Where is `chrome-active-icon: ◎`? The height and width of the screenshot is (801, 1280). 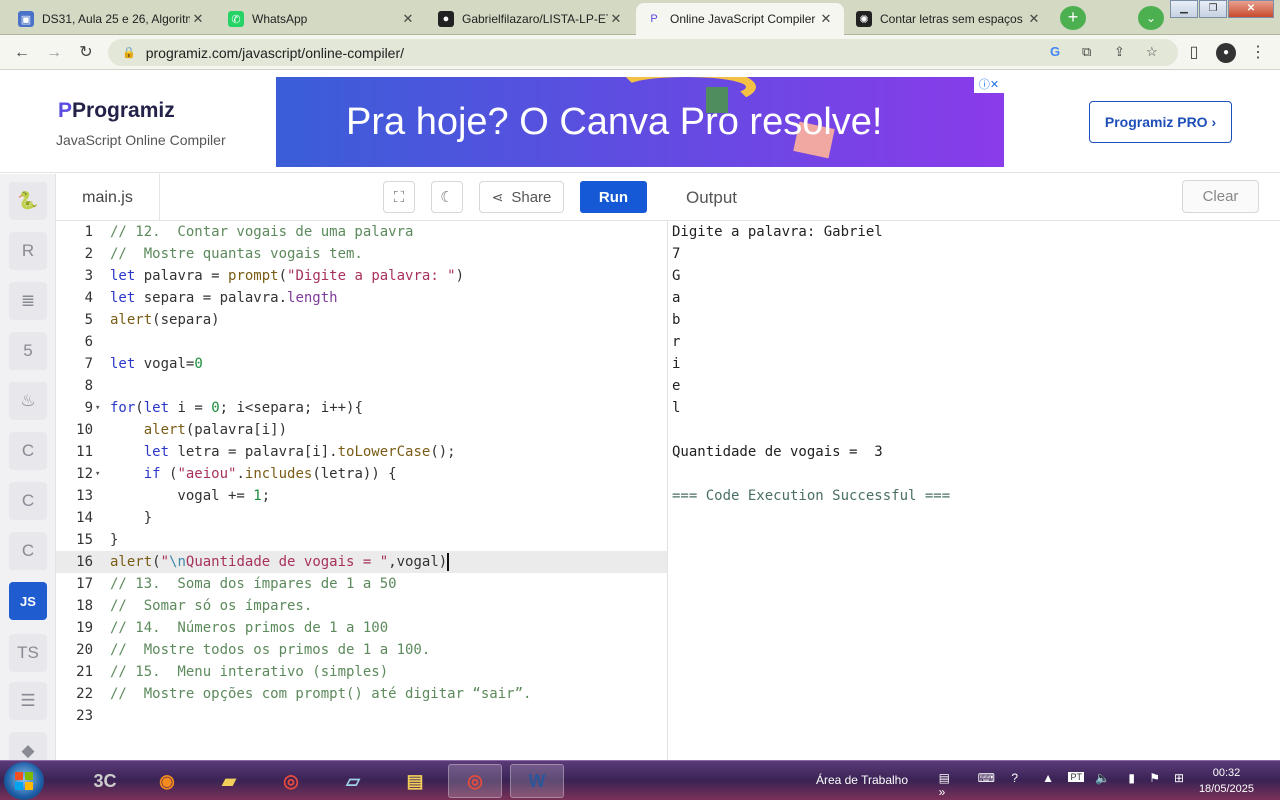
chrome-active-icon: ◎ is located at coordinates (475, 781).